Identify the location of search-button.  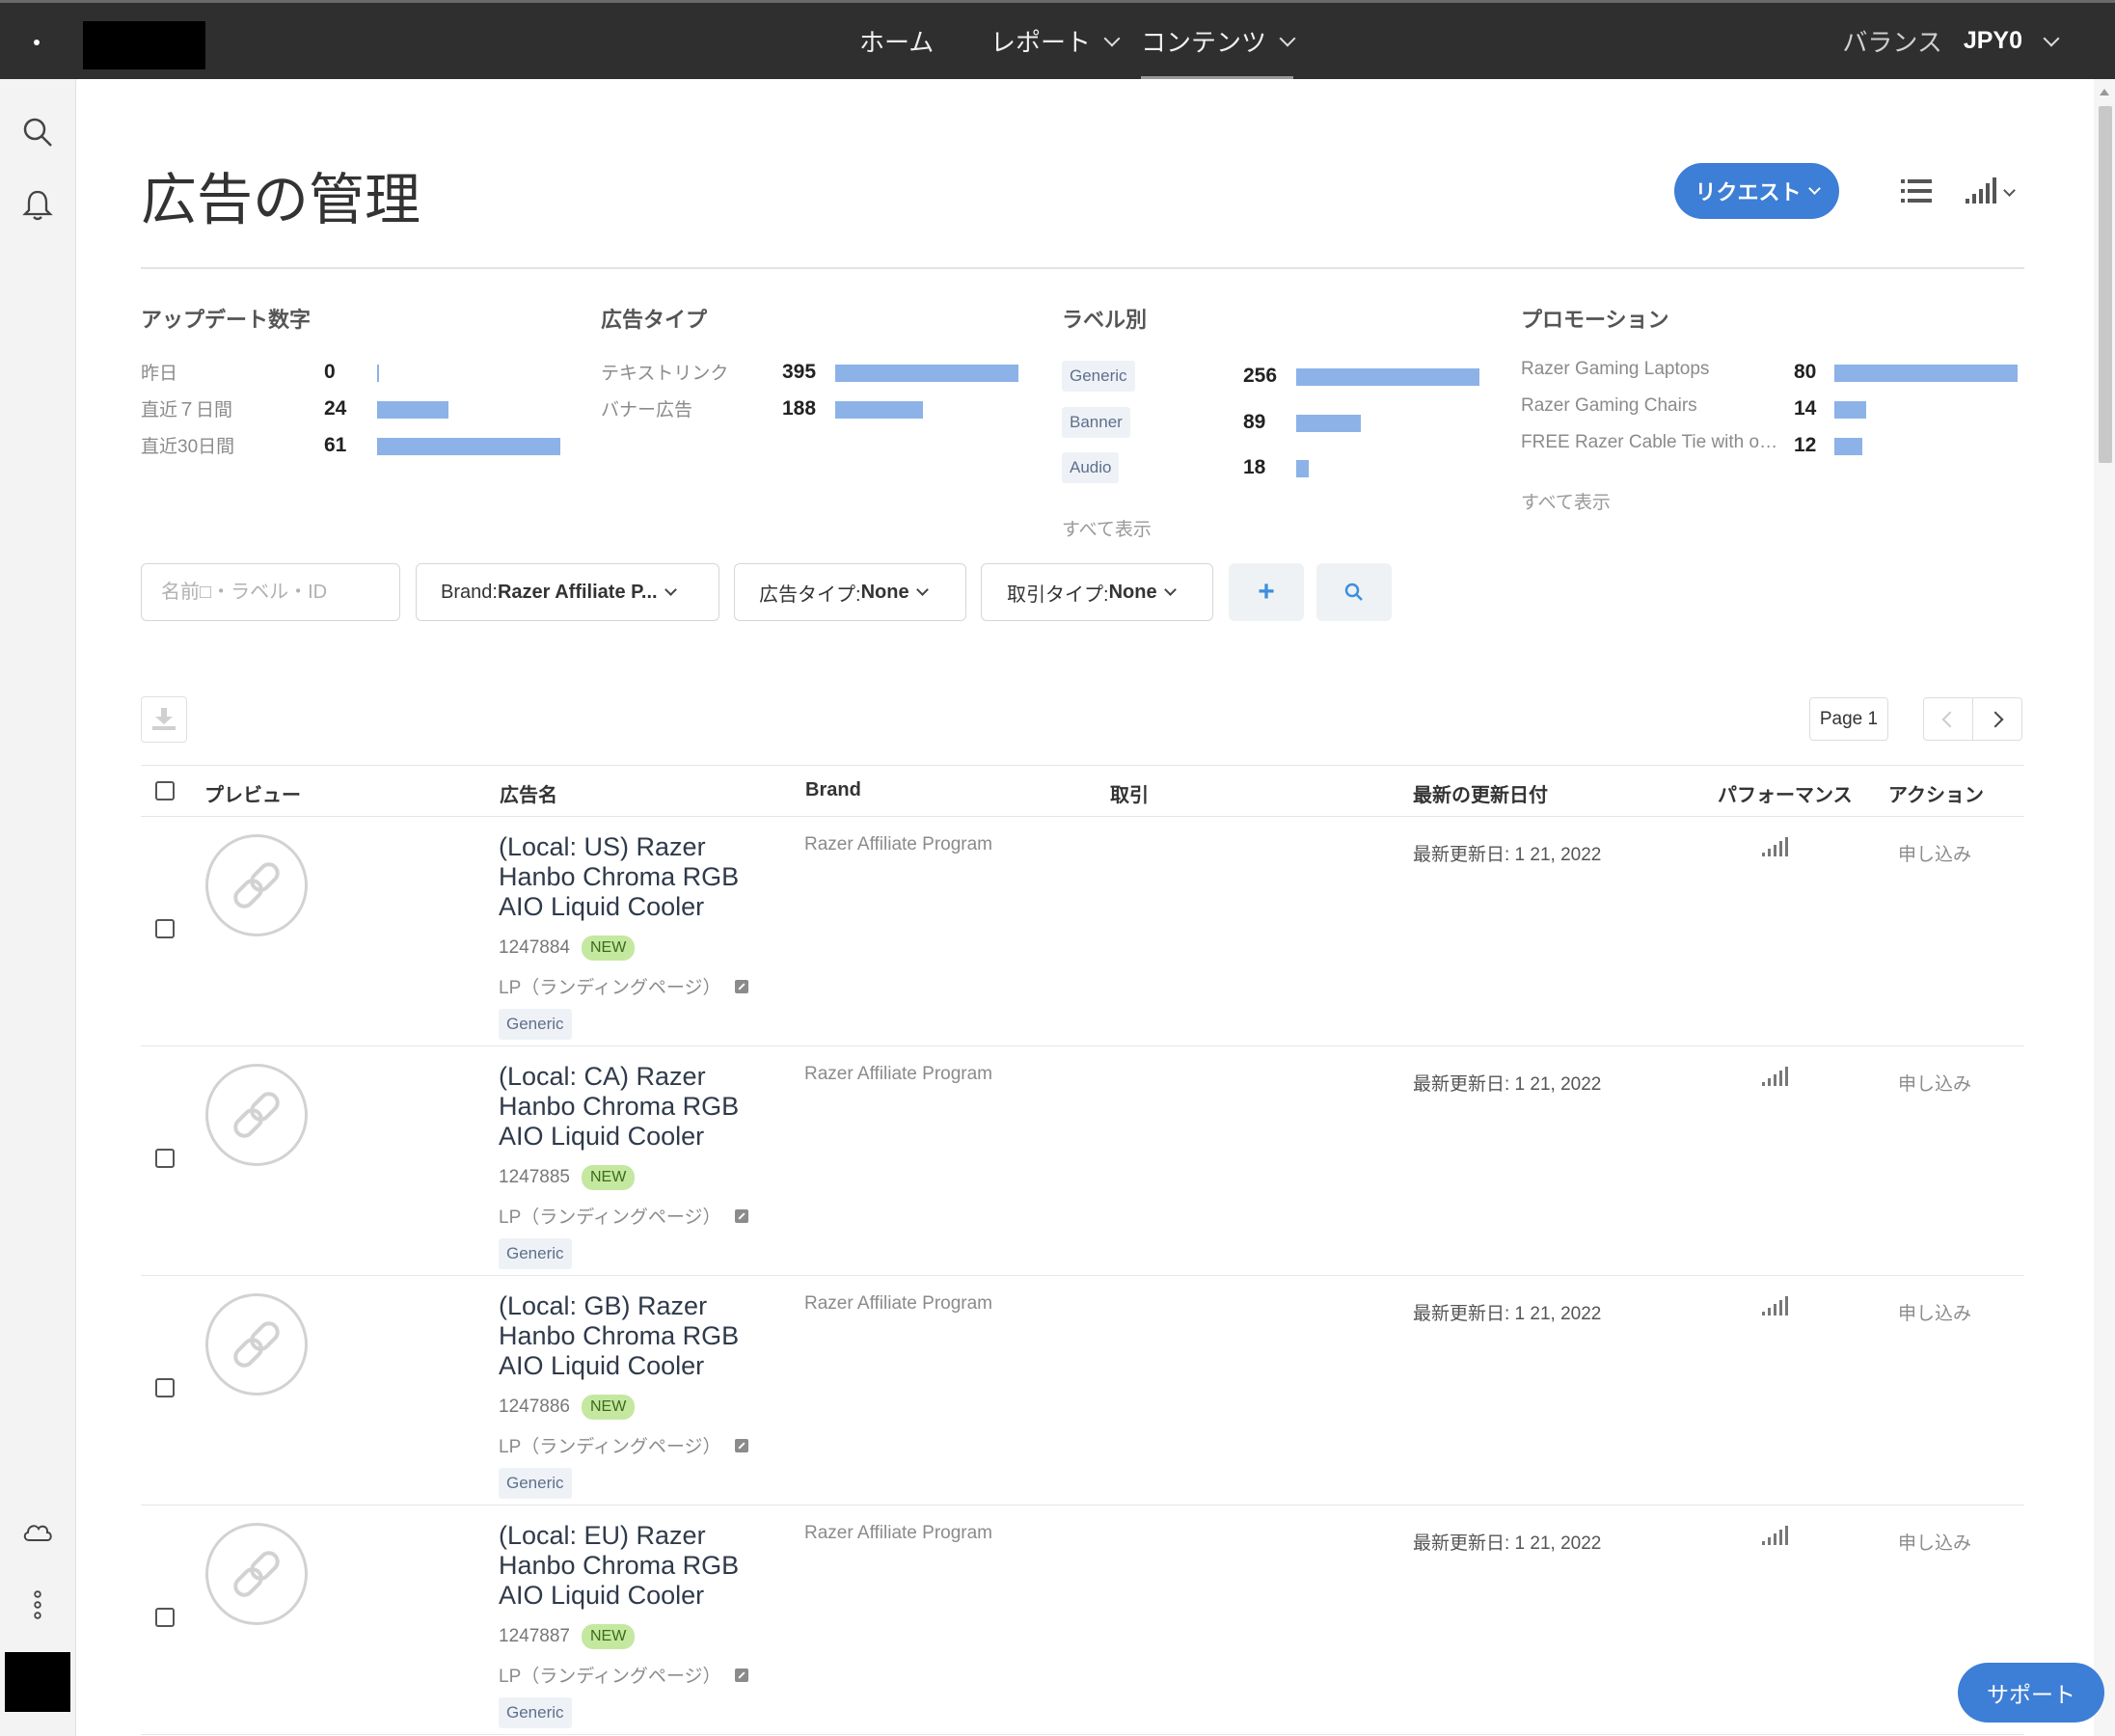
(1354, 592).